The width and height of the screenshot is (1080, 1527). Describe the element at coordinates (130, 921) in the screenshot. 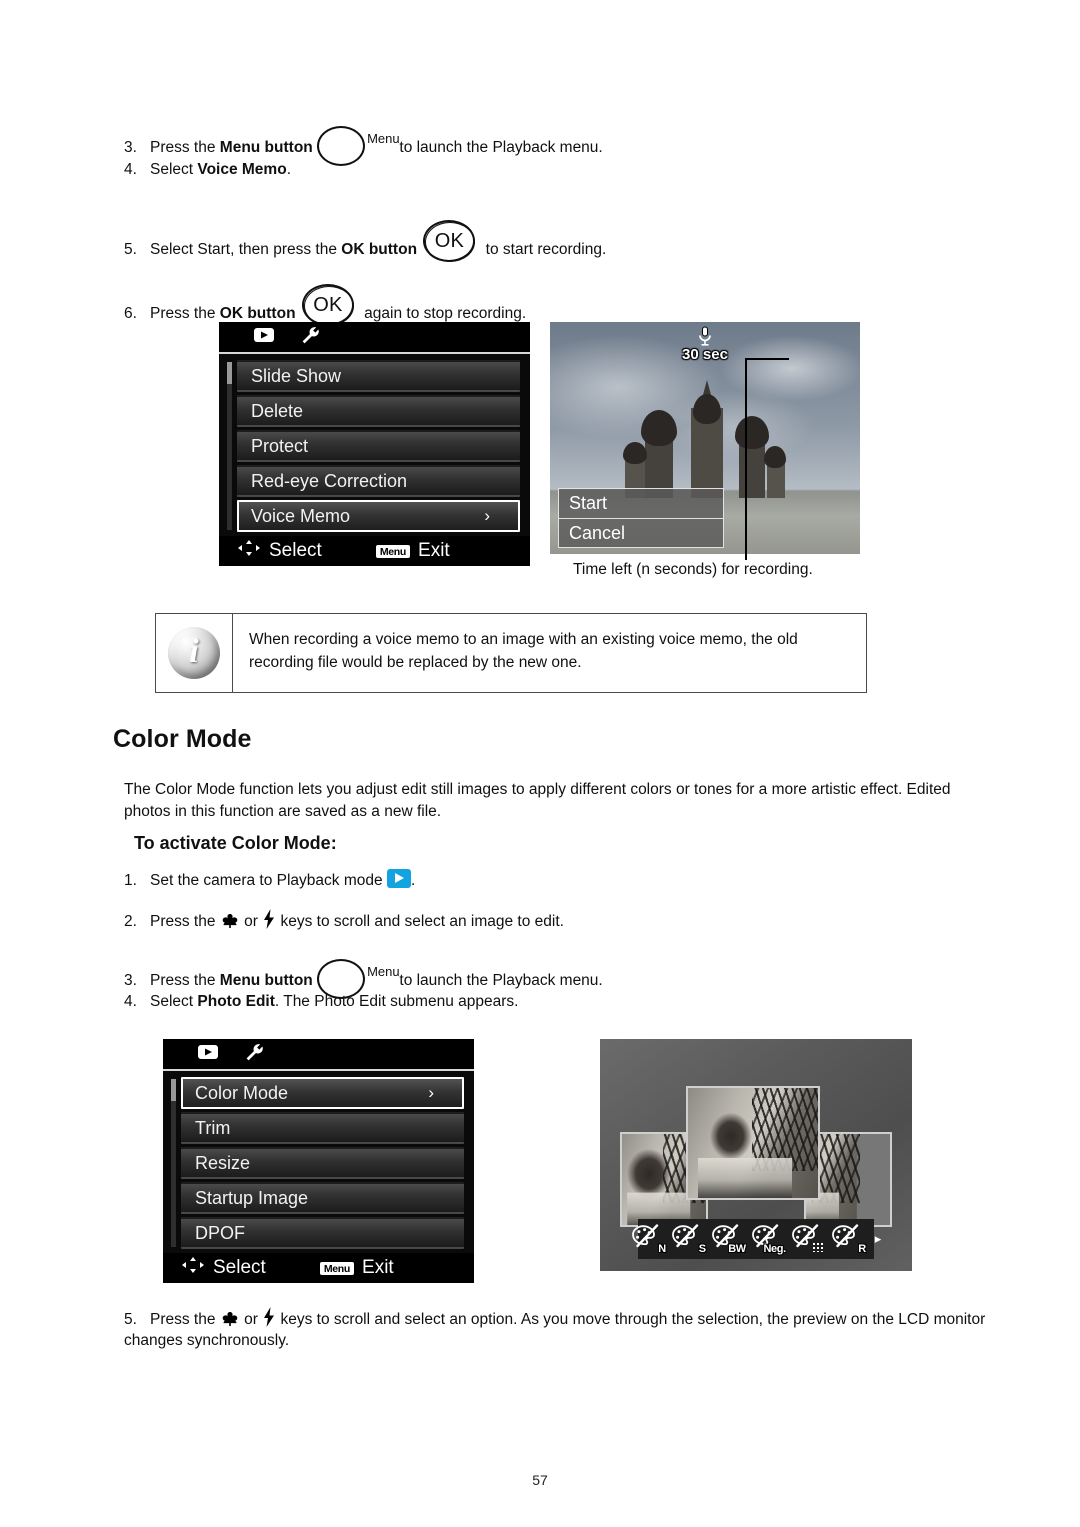

I see `step-number: 2.` at that location.